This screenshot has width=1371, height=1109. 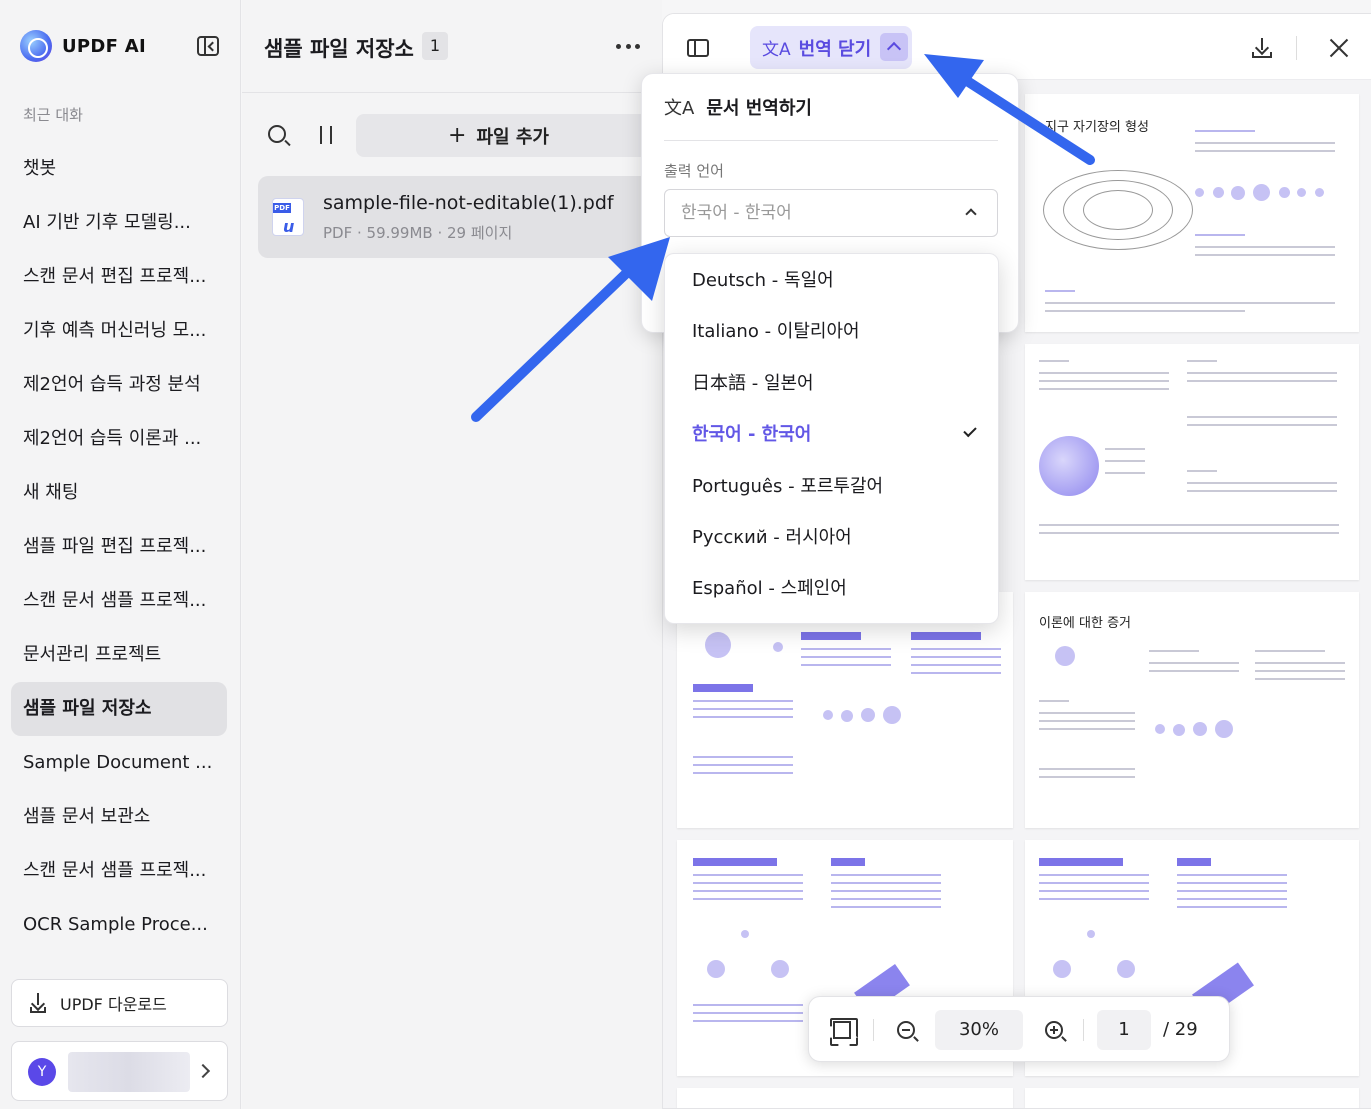 I want to click on updf-download-button: UPDF 다운로드, so click(x=119, y=1003).